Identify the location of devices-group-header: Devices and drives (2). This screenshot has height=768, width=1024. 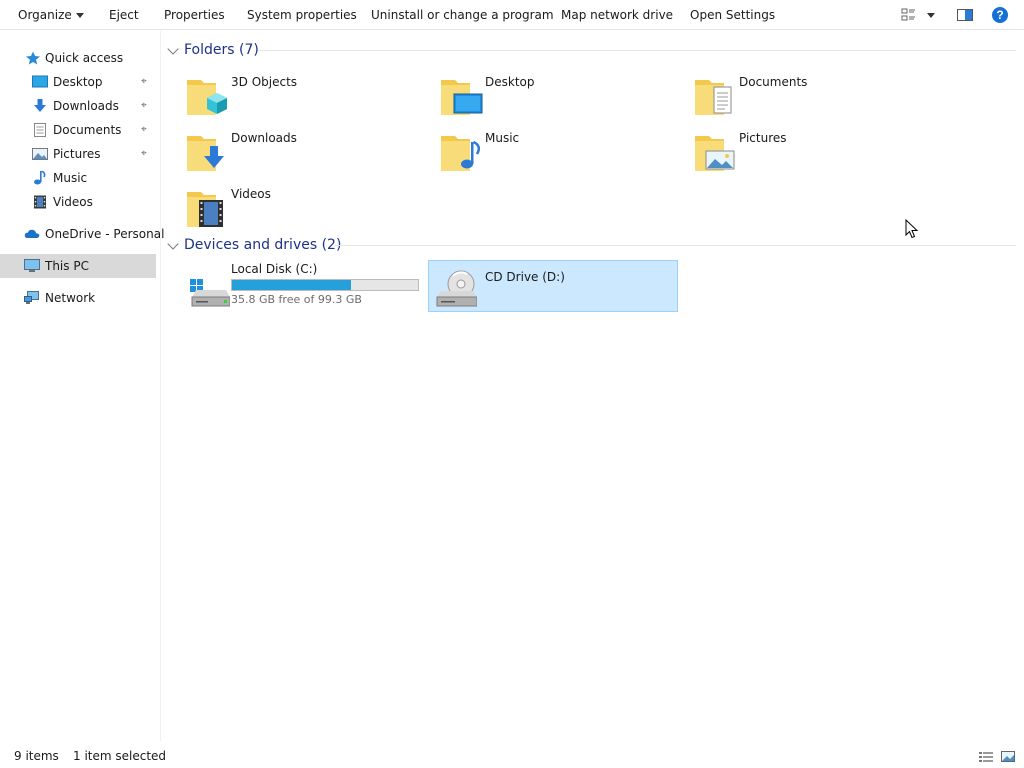
(253, 245).